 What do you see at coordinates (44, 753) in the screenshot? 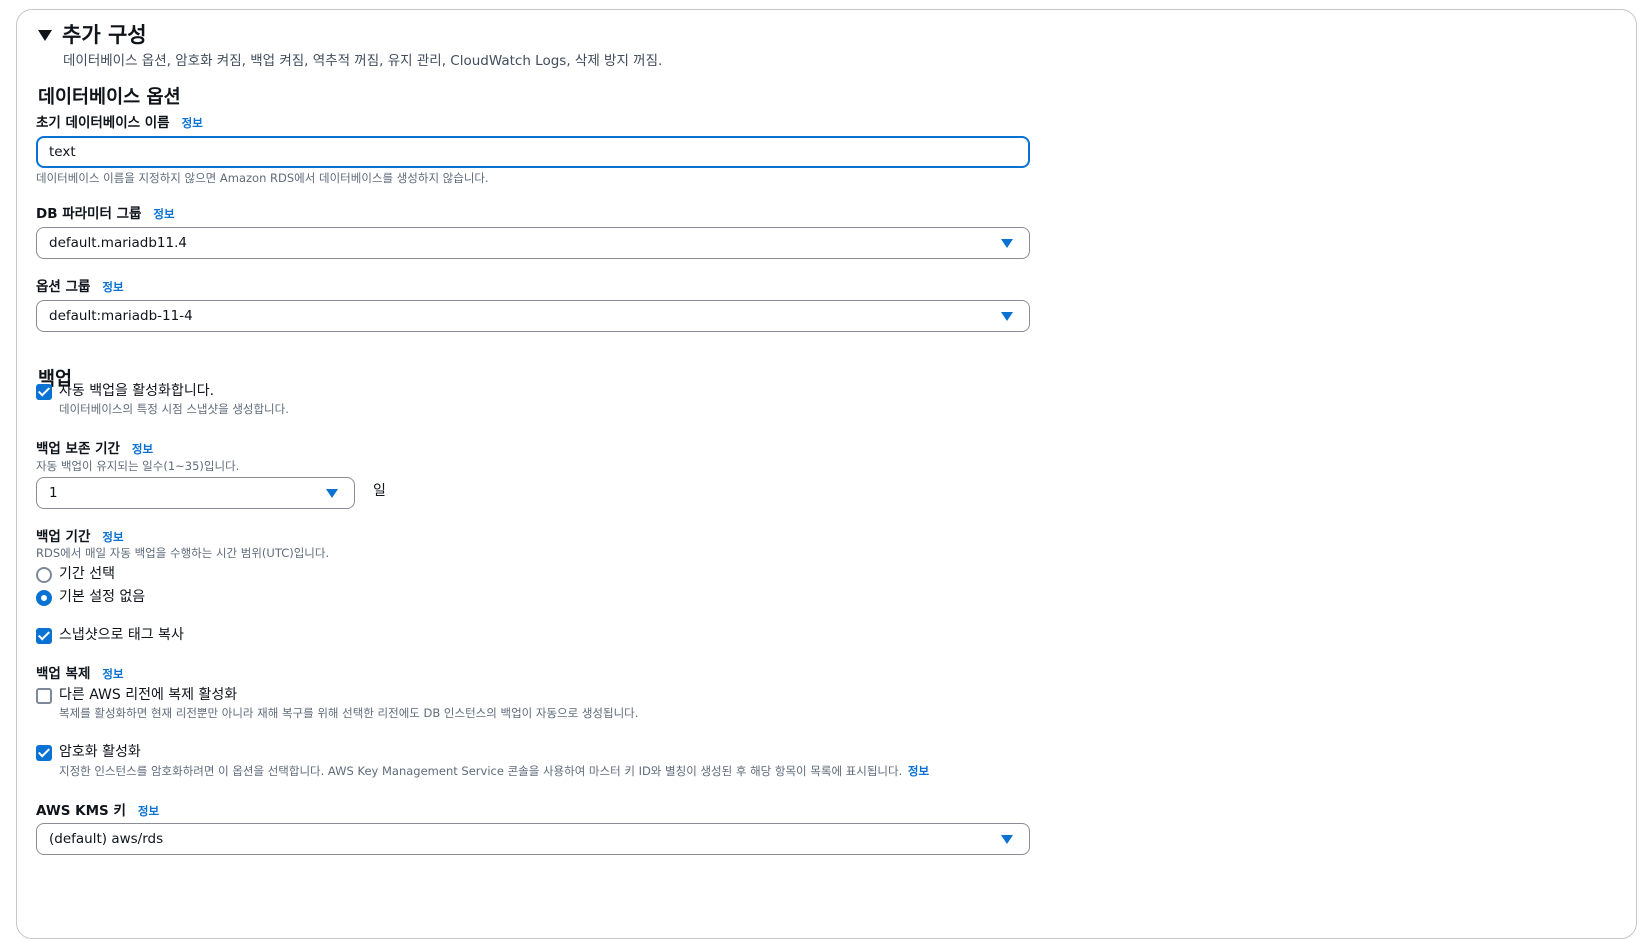
I see `enable-encryption-checkbox` at bounding box center [44, 753].